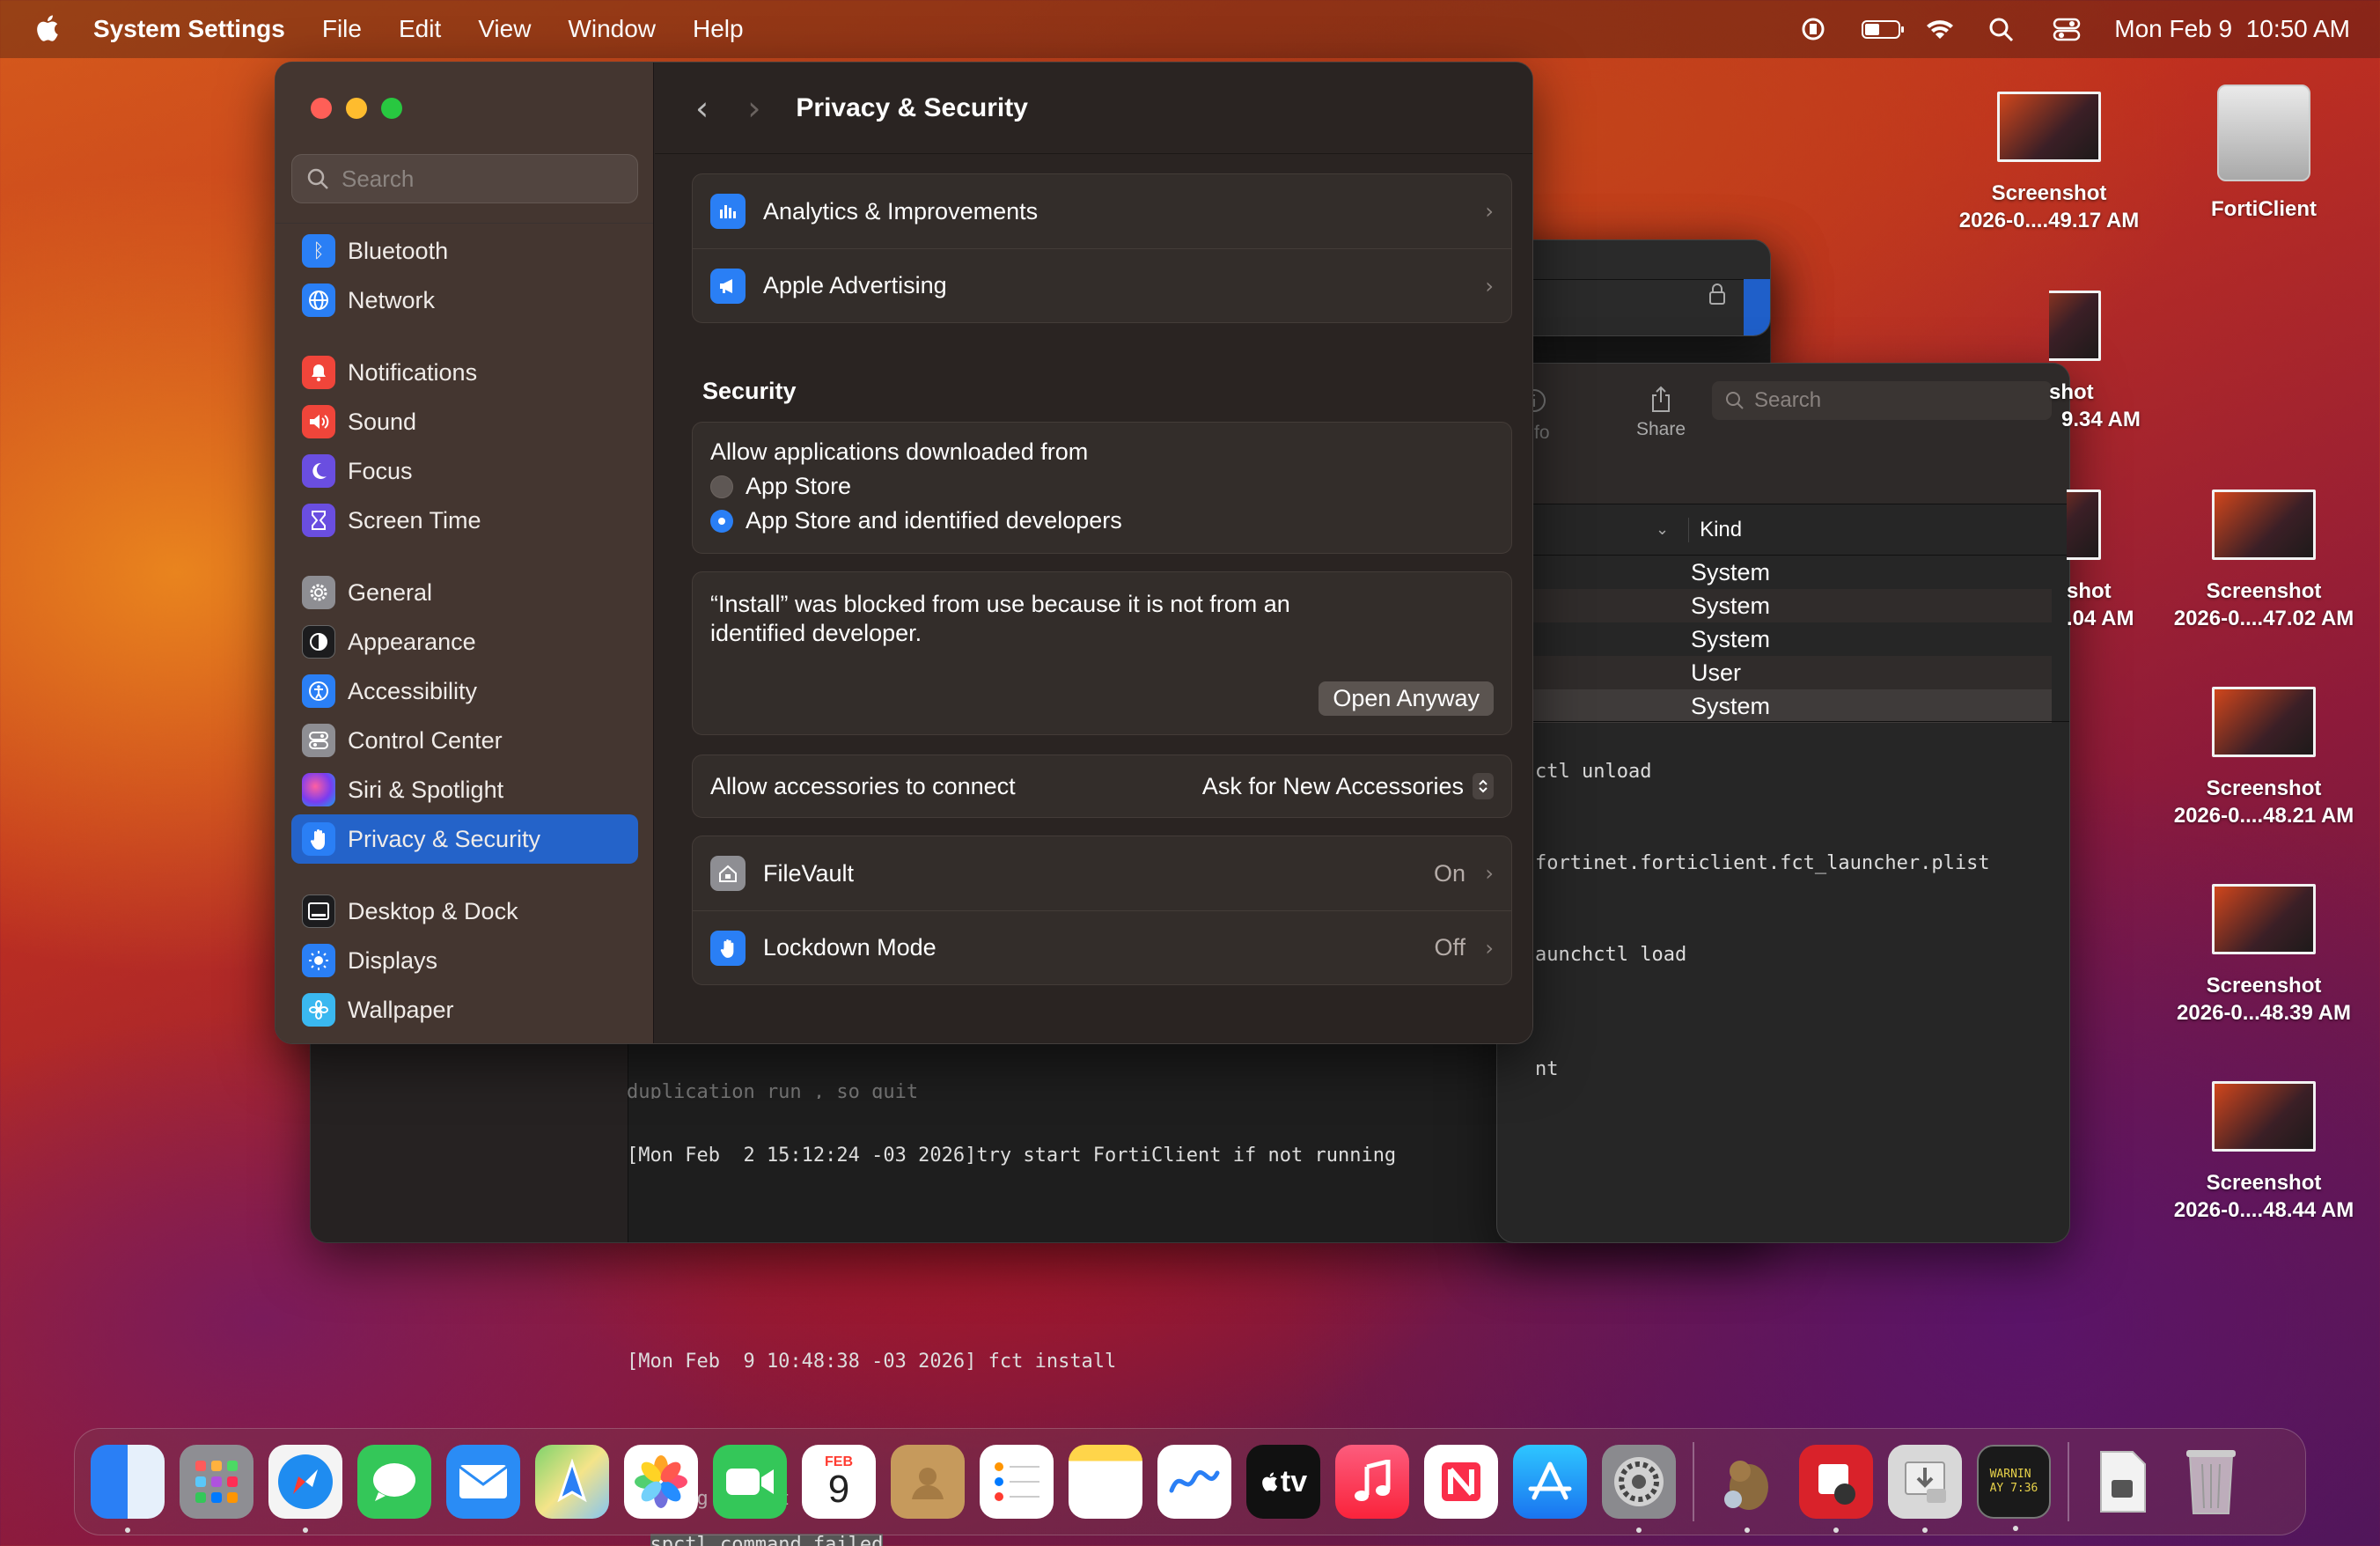 The image size is (2380, 1546). I want to click on menubar-clock: Mon Feb 9 10:50 AM, so click(2232, 29).